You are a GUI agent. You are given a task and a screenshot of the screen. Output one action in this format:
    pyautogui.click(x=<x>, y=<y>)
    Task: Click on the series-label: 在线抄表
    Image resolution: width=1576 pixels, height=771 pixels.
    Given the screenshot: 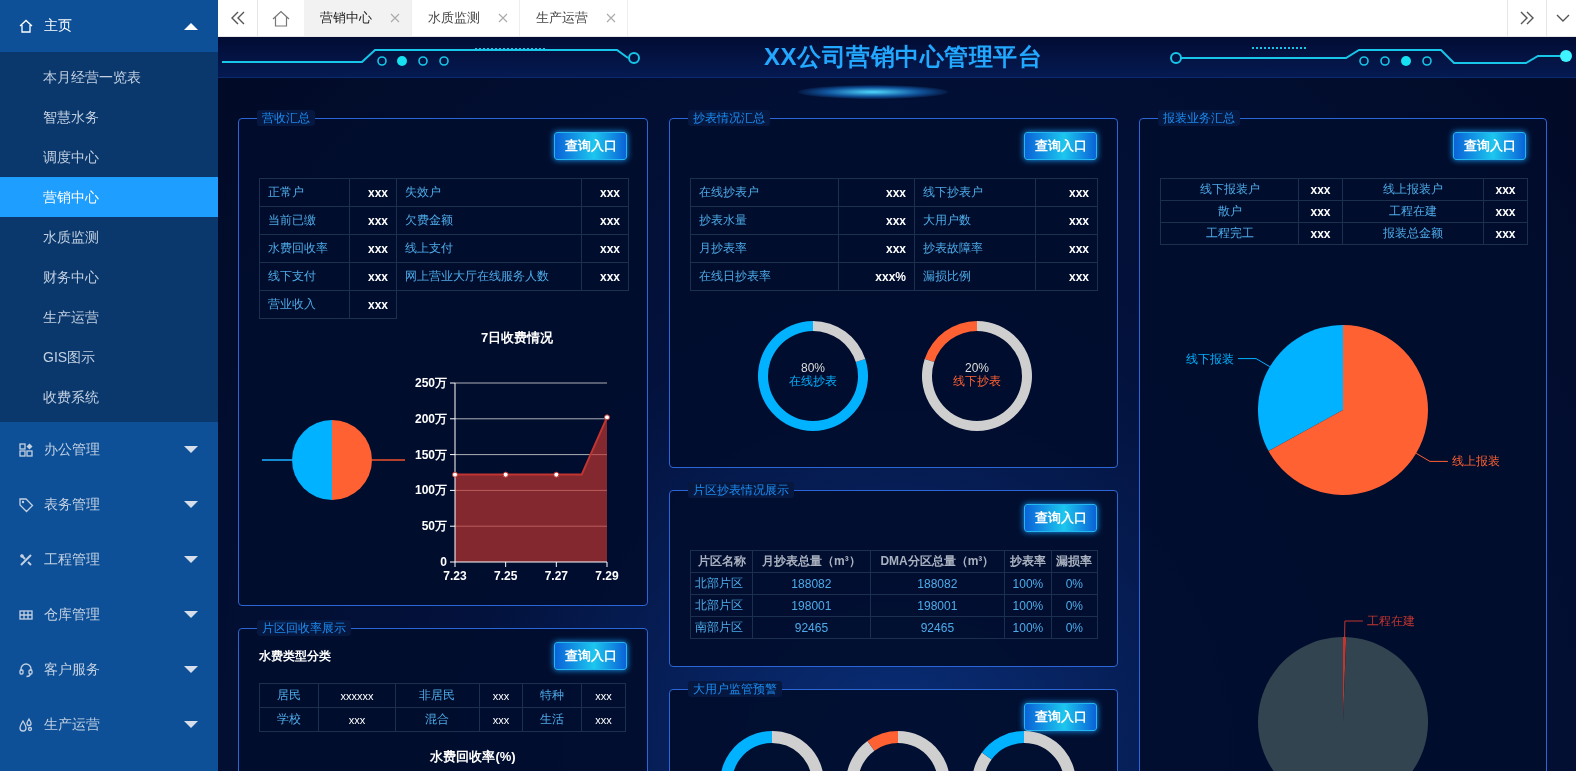 What is the action you would take?
    pyautogui.click(x=813, y=381)
    